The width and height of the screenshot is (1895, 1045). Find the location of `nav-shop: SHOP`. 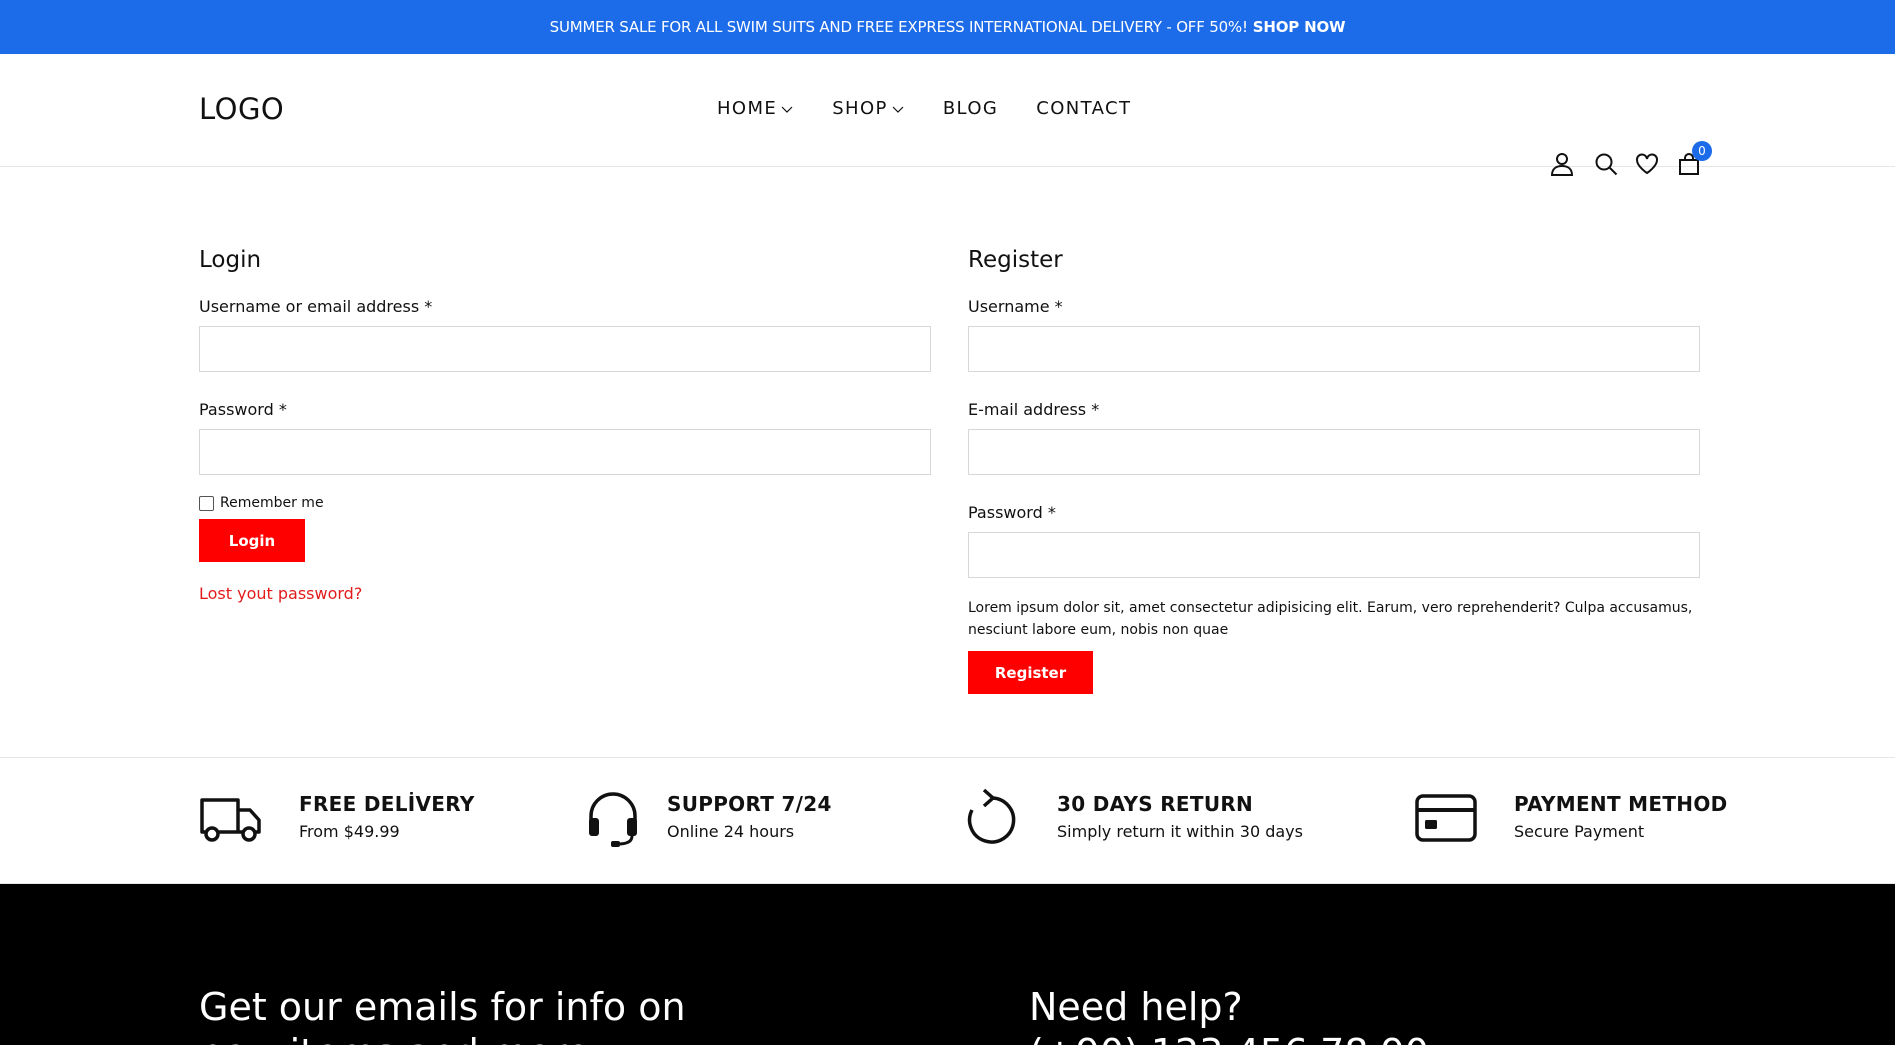

nav-shop: SHOP is located at coordinates (868, 108).